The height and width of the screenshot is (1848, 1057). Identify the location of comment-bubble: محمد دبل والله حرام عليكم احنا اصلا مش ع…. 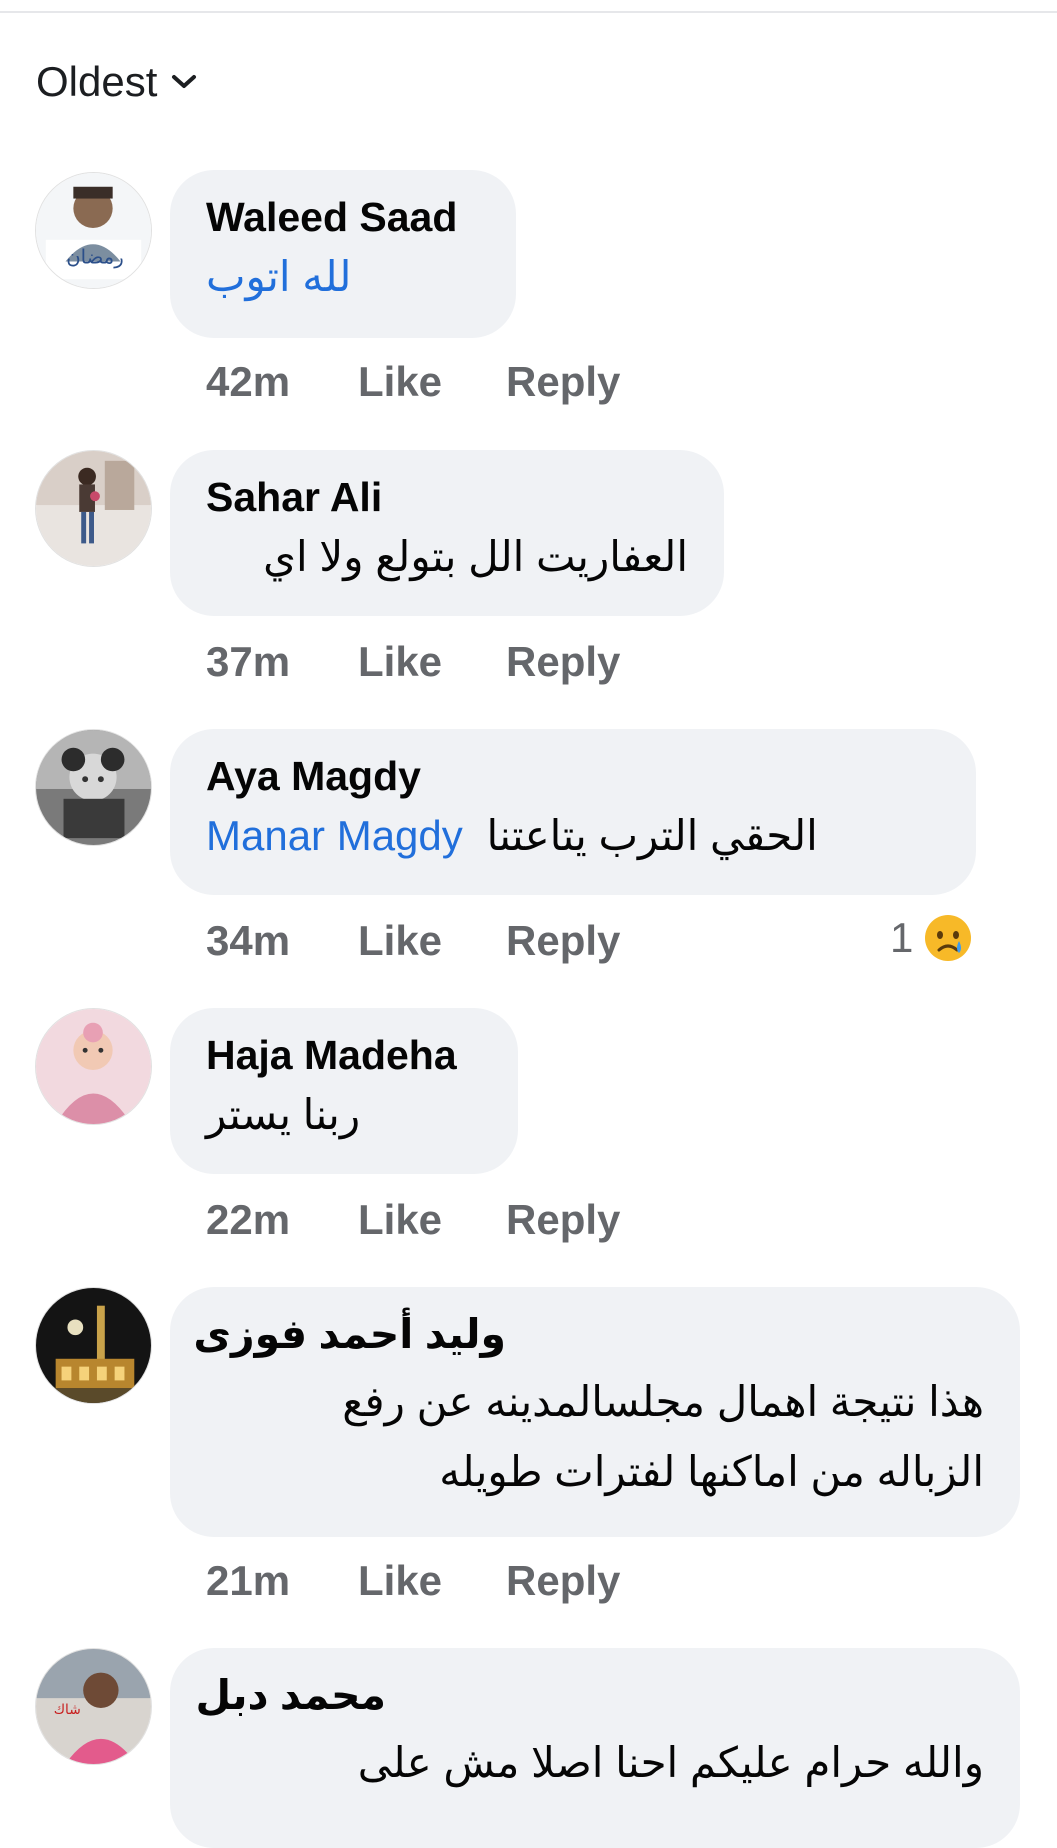
(595, 1748).